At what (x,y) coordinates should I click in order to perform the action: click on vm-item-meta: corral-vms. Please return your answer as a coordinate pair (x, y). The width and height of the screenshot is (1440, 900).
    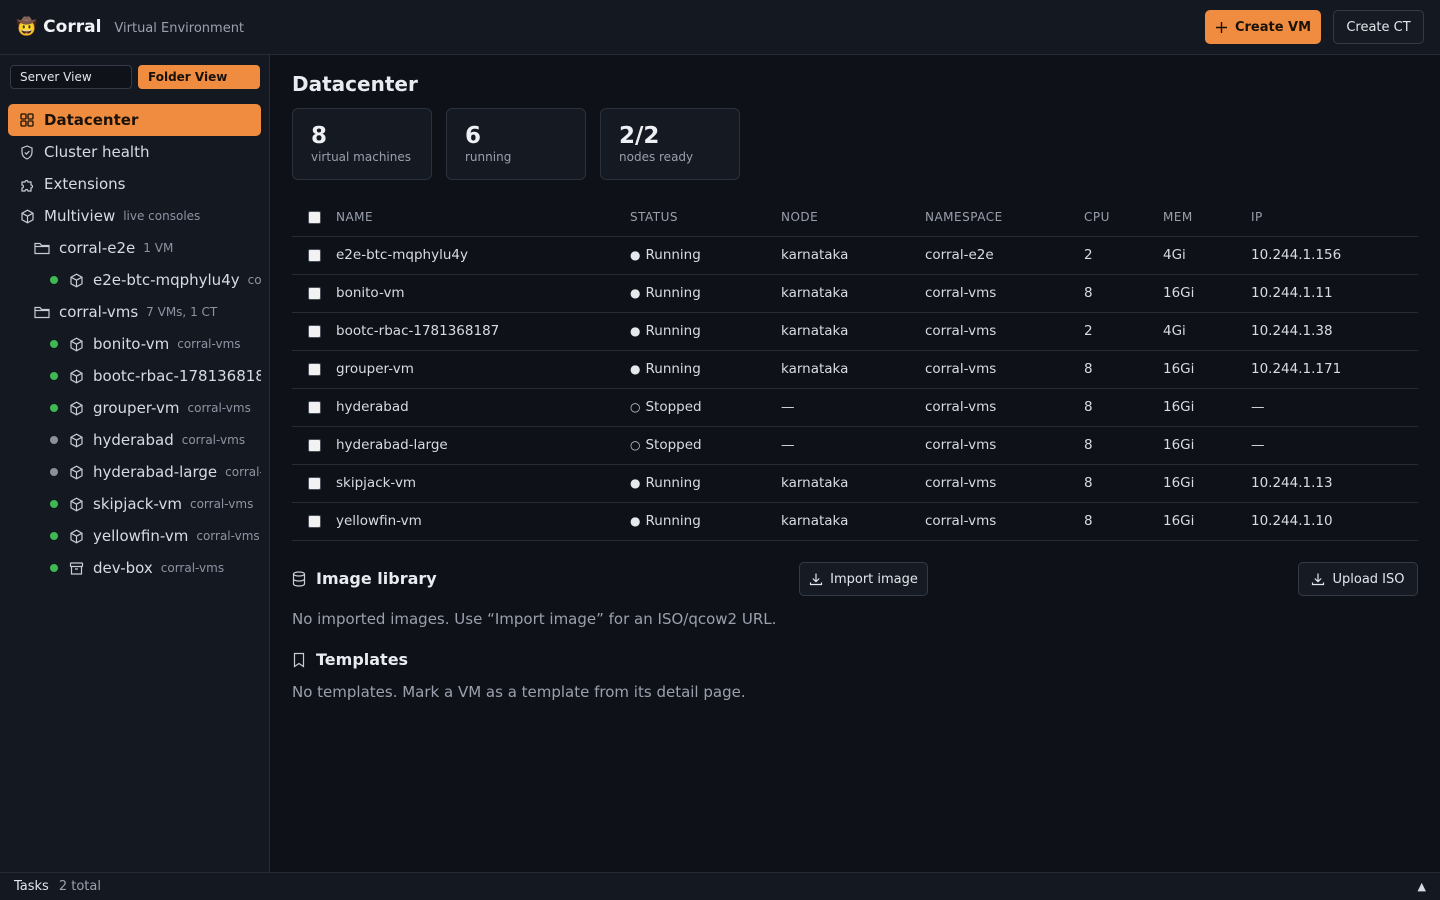
    Looking at the image, I should click on (213, 440).